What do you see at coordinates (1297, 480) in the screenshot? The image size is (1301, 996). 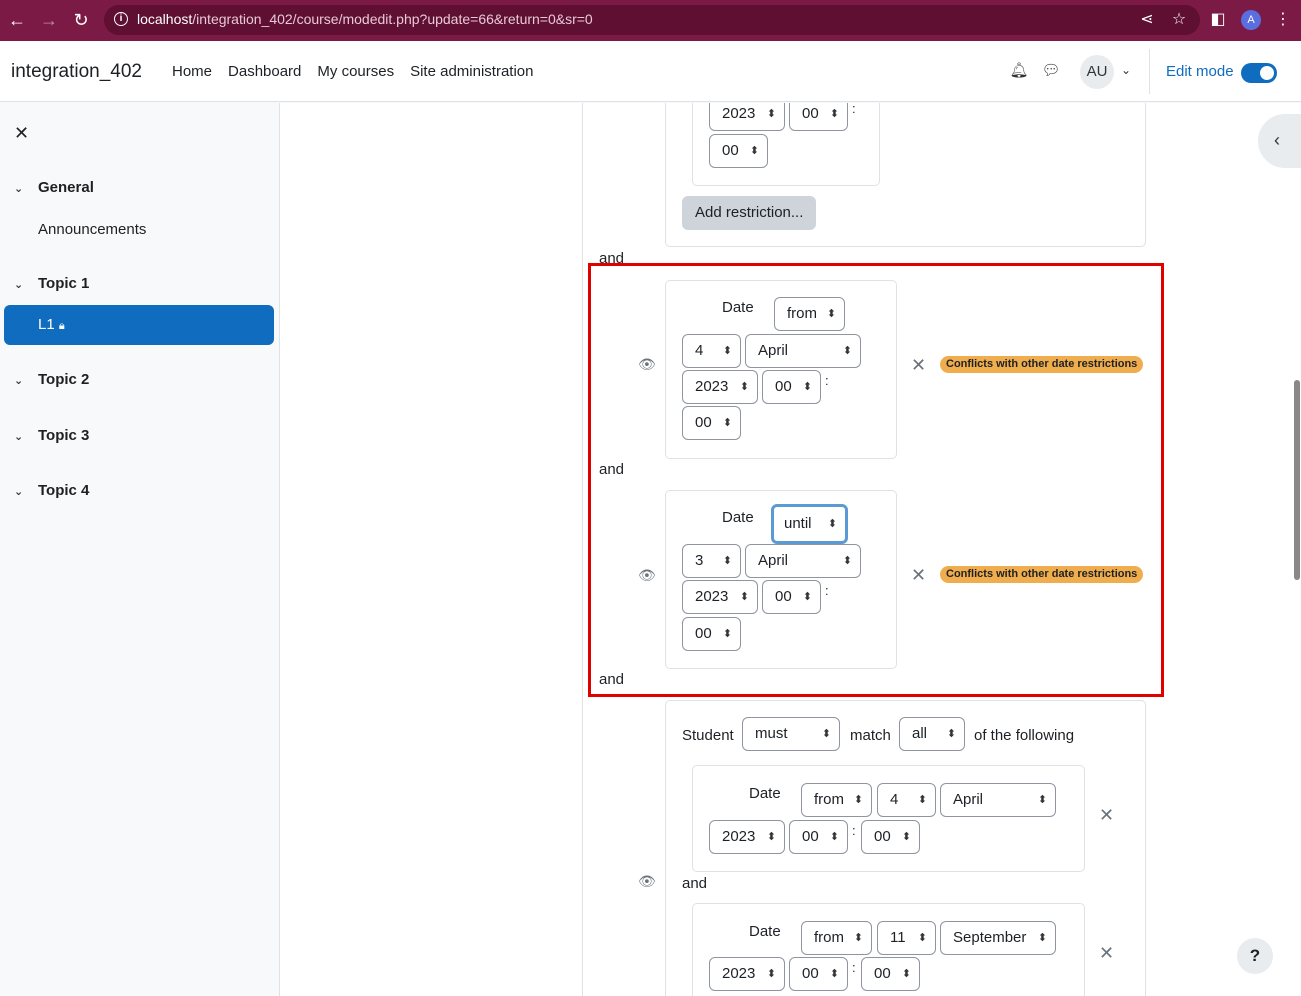 I see `page-scrollbar` at bounding box center [1297, 480].